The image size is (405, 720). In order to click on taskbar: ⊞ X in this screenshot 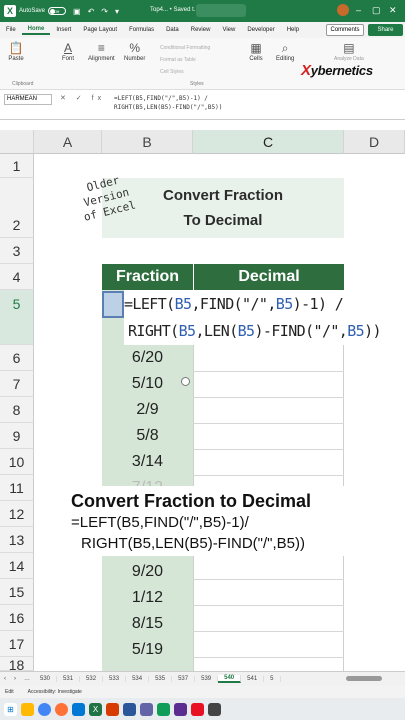, I will do `click(202, 709)`.